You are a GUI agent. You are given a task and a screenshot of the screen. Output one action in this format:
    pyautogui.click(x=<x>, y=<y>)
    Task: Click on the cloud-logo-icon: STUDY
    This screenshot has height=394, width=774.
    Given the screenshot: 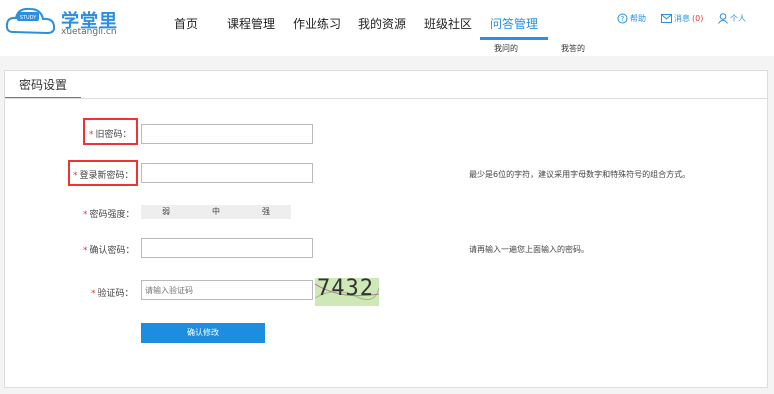 What is the action you would take?
    pyautogui.click(x=30, y=21)
    